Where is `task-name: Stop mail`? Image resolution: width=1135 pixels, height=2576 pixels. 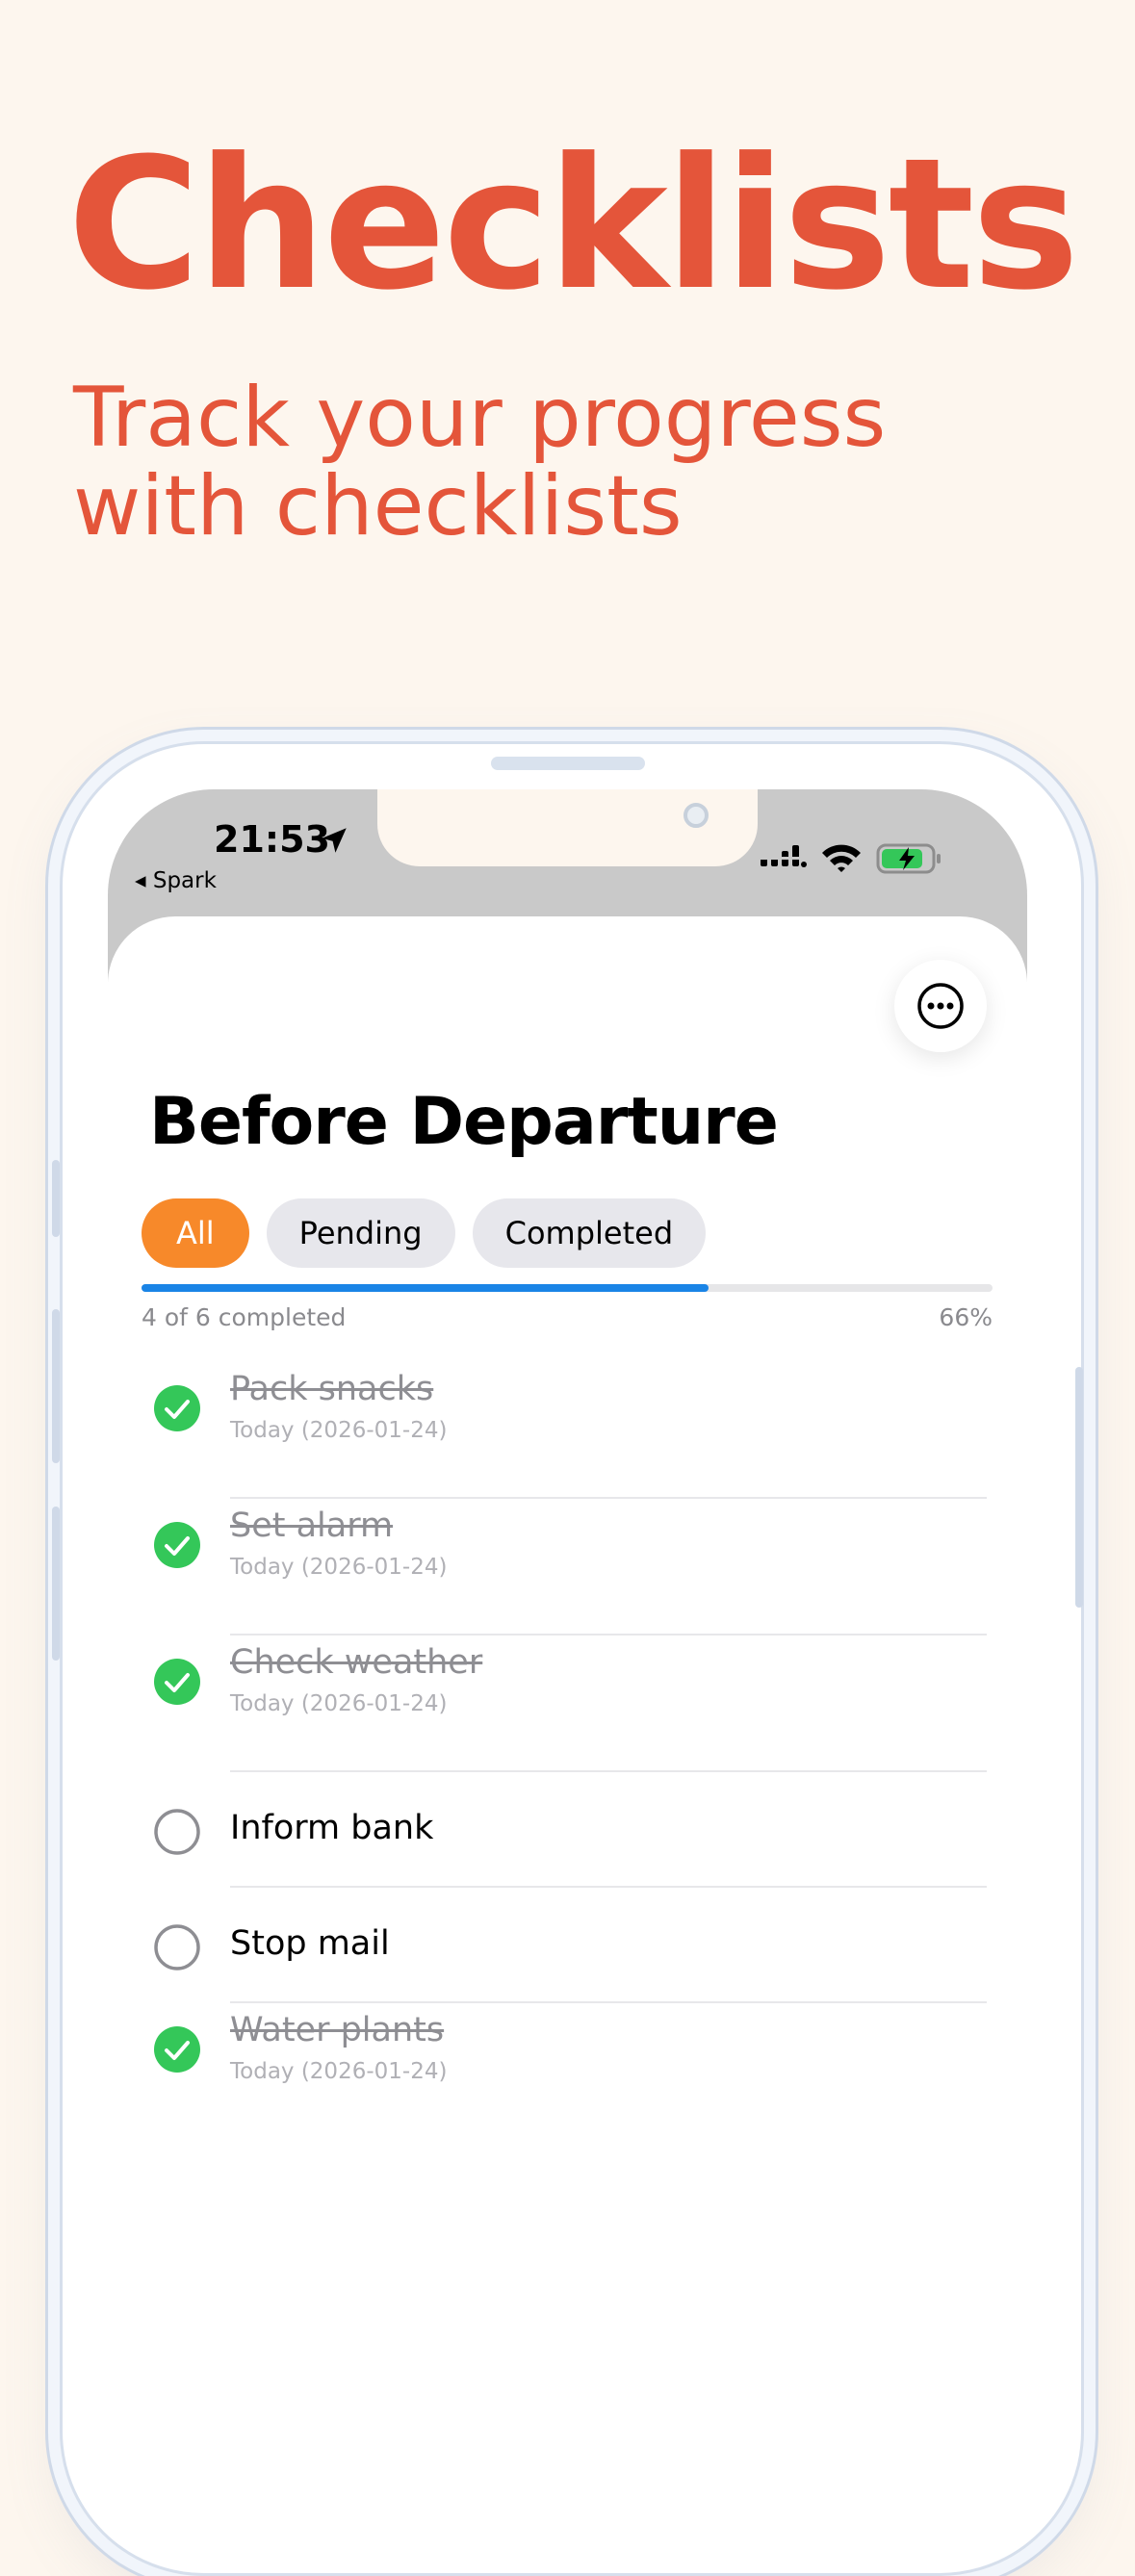
task-name: Stop mail is located at coordinates (310, 1944).